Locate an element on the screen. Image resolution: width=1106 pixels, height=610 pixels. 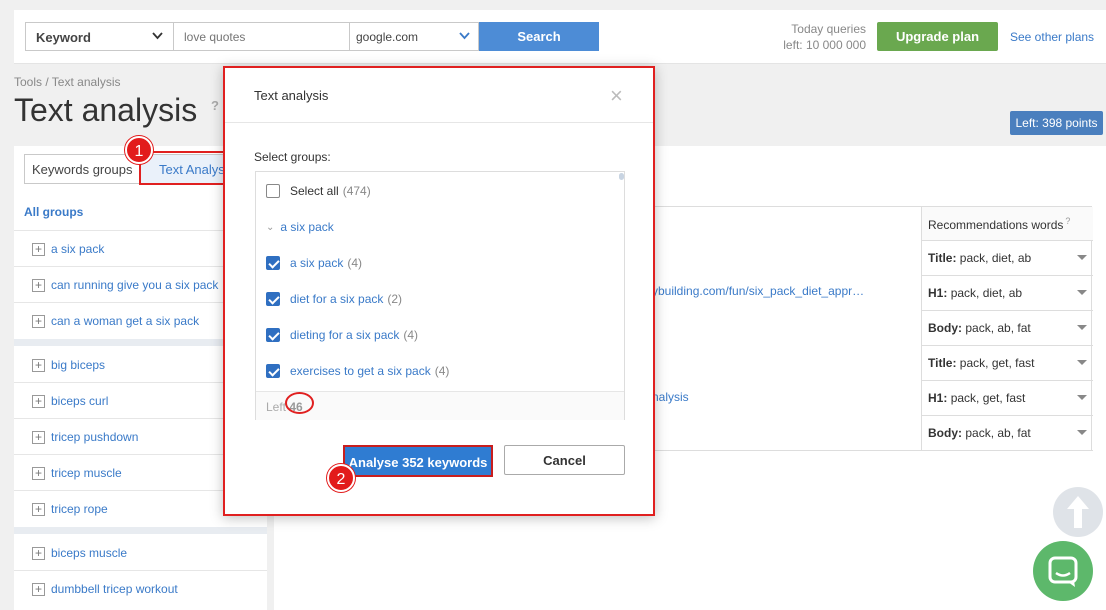
sidebar-group-item: + a six pack is located at coordinates (68, 249).